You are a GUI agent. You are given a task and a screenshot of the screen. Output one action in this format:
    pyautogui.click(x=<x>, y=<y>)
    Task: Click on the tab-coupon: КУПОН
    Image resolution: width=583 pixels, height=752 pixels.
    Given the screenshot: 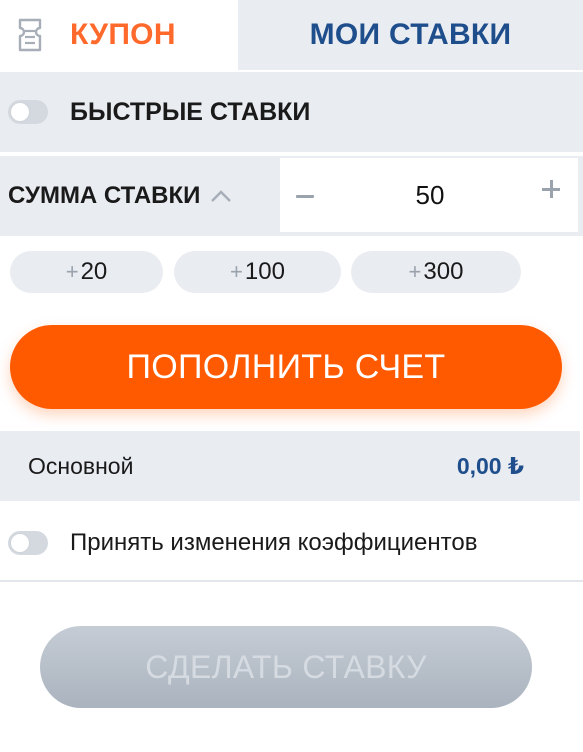 What is the action you would take?
    pyautogui.click(x=119, y=35)
    